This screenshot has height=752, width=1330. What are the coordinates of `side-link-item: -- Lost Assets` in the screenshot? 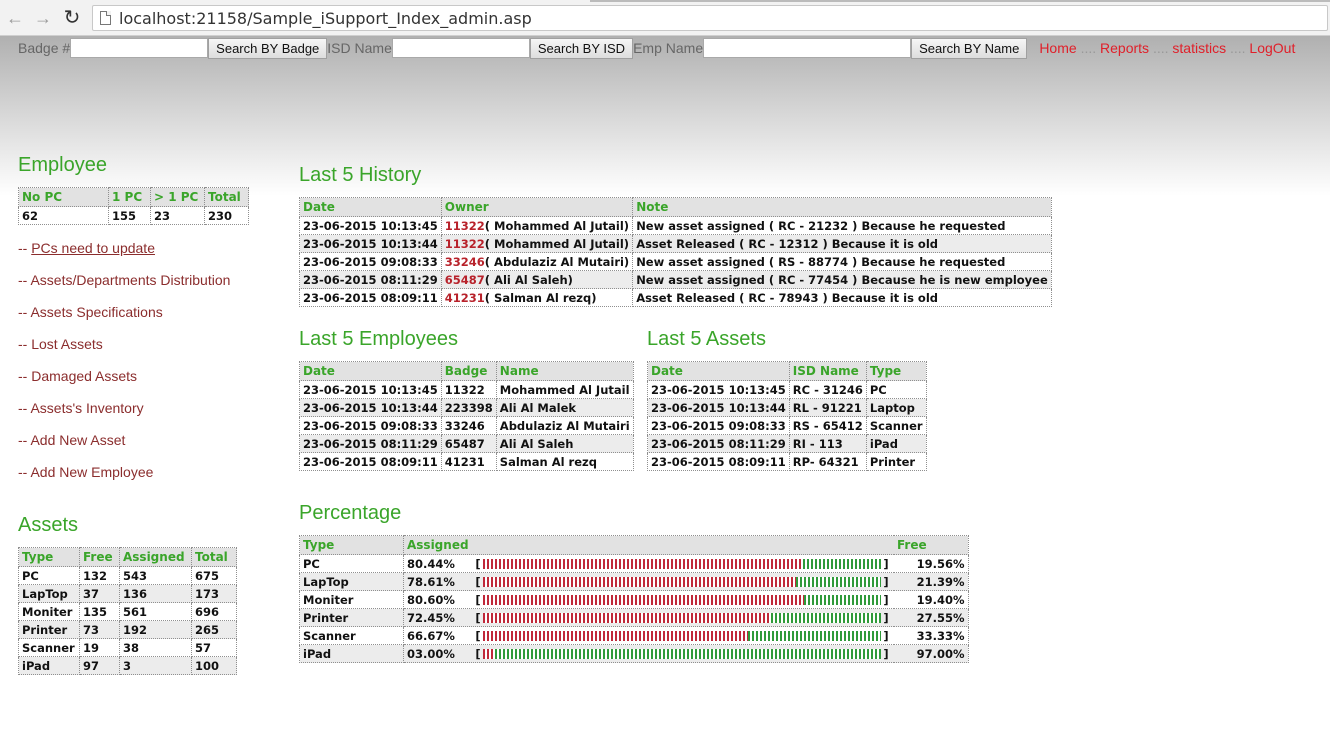 It's located at (60, 344).